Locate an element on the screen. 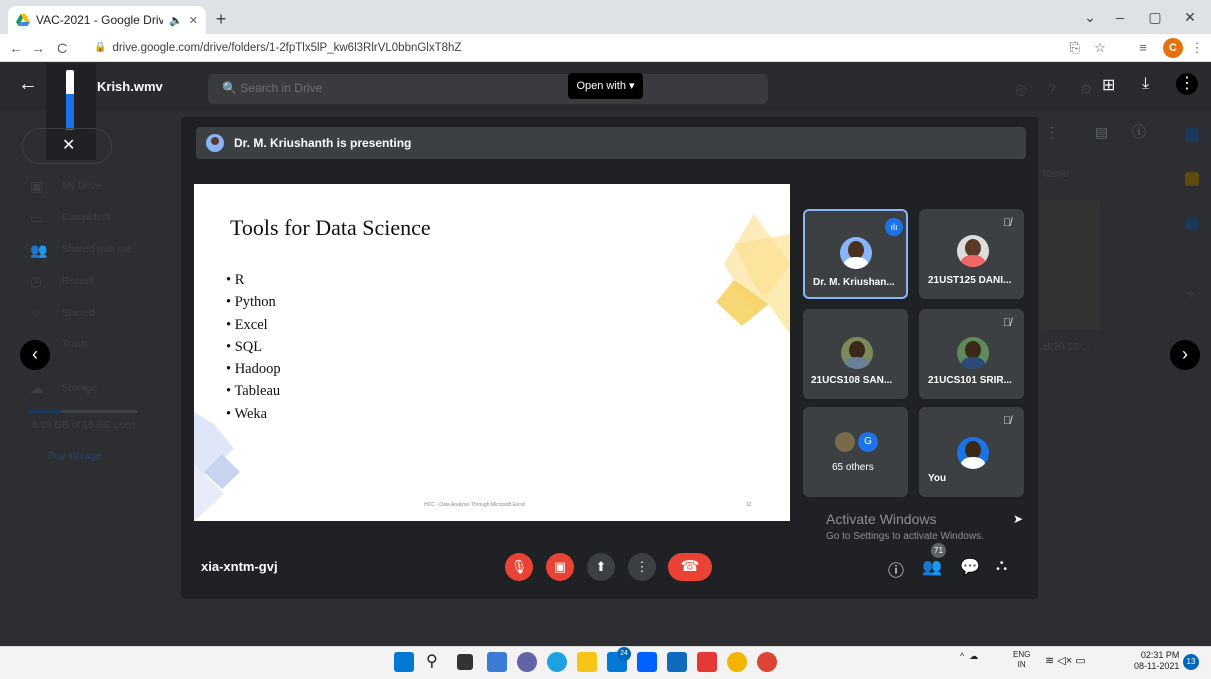 The height and width of the screenshot is (679, 1211). shared-icon: 👥 is located at coordinates (39, 250).